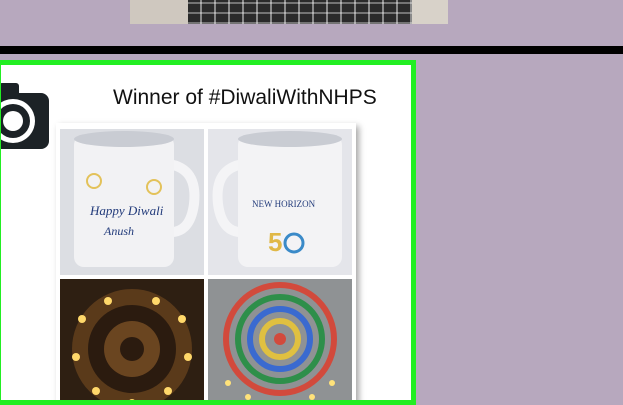  What do you see at coordinates (132, 202) in the screenshot?
I see `mug-front-photo: Happy Diwali Anush` at bounding box center [132, 202].